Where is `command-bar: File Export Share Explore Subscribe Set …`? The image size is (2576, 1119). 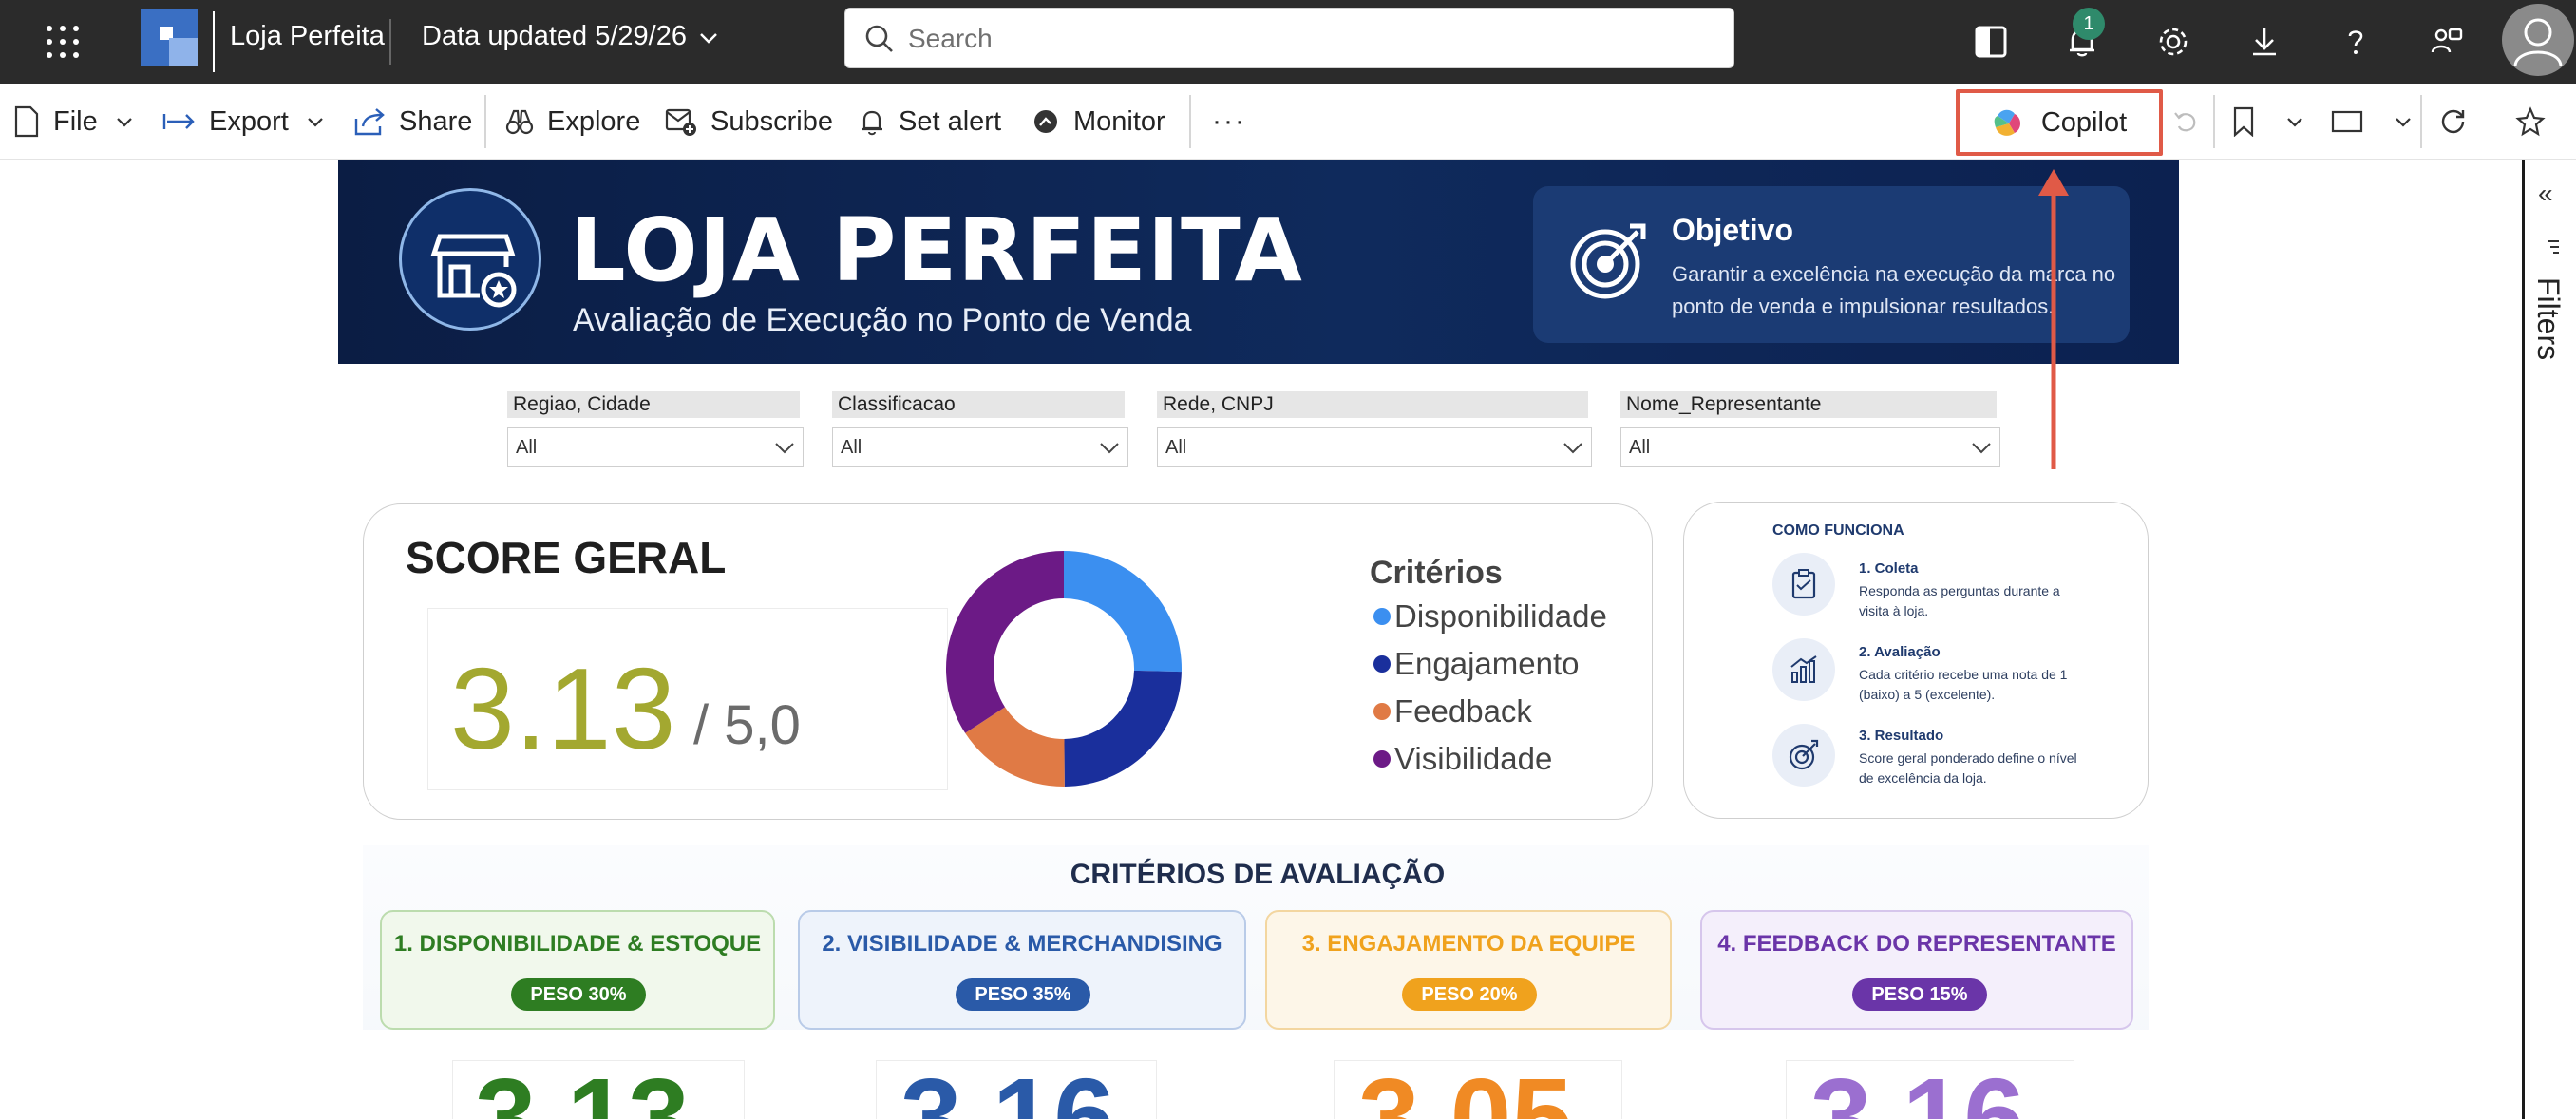
command-bar: File Export Share Explore Subscribe Set … is located at coordinates (1288, 122).